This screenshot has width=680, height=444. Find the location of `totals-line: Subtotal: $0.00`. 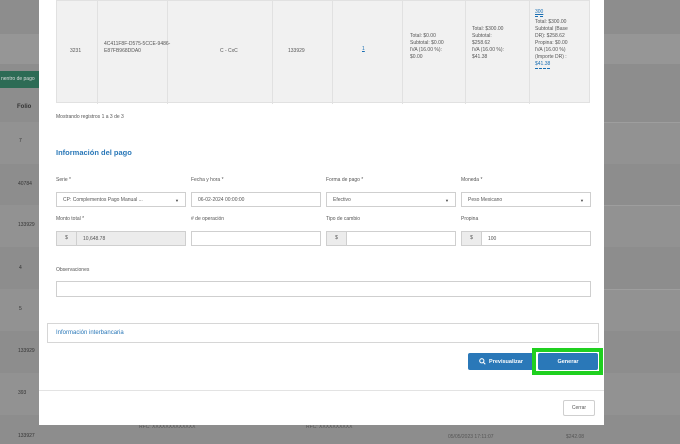

totals-line: Subtotal: $0.00 is located at coordinates (427, 43).